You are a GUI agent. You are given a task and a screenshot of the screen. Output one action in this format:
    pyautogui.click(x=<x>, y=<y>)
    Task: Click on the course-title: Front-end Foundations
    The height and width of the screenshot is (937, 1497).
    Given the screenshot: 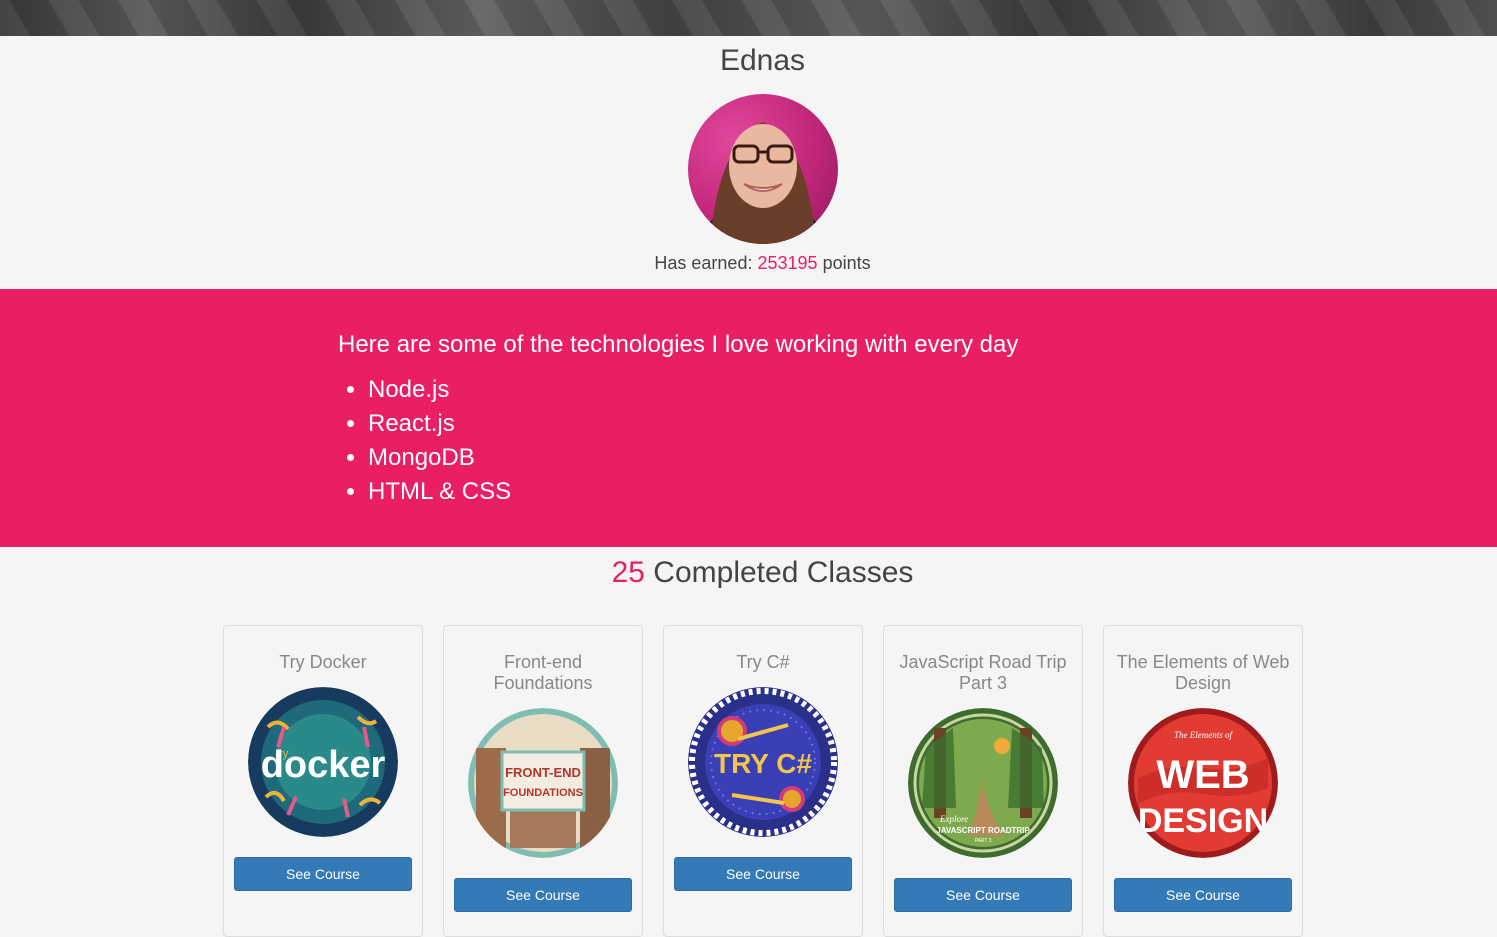 What is the action you would take?
    pyautogui.click(x=543, y=672)
    